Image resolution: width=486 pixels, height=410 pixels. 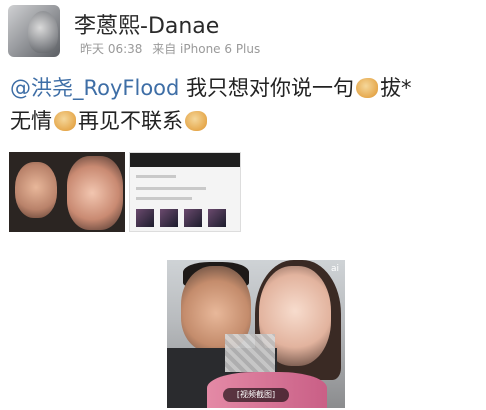 What do you see at coordinates (43, 32) in the screenshot?
I see `avatar-figure` at bounding box center [43, 32].